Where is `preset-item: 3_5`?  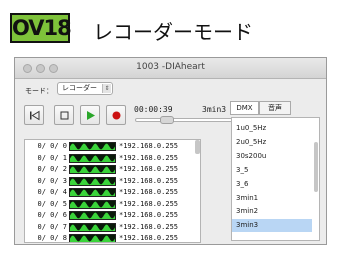
preset-item: 3_5 is located at coordinates (272, 170).